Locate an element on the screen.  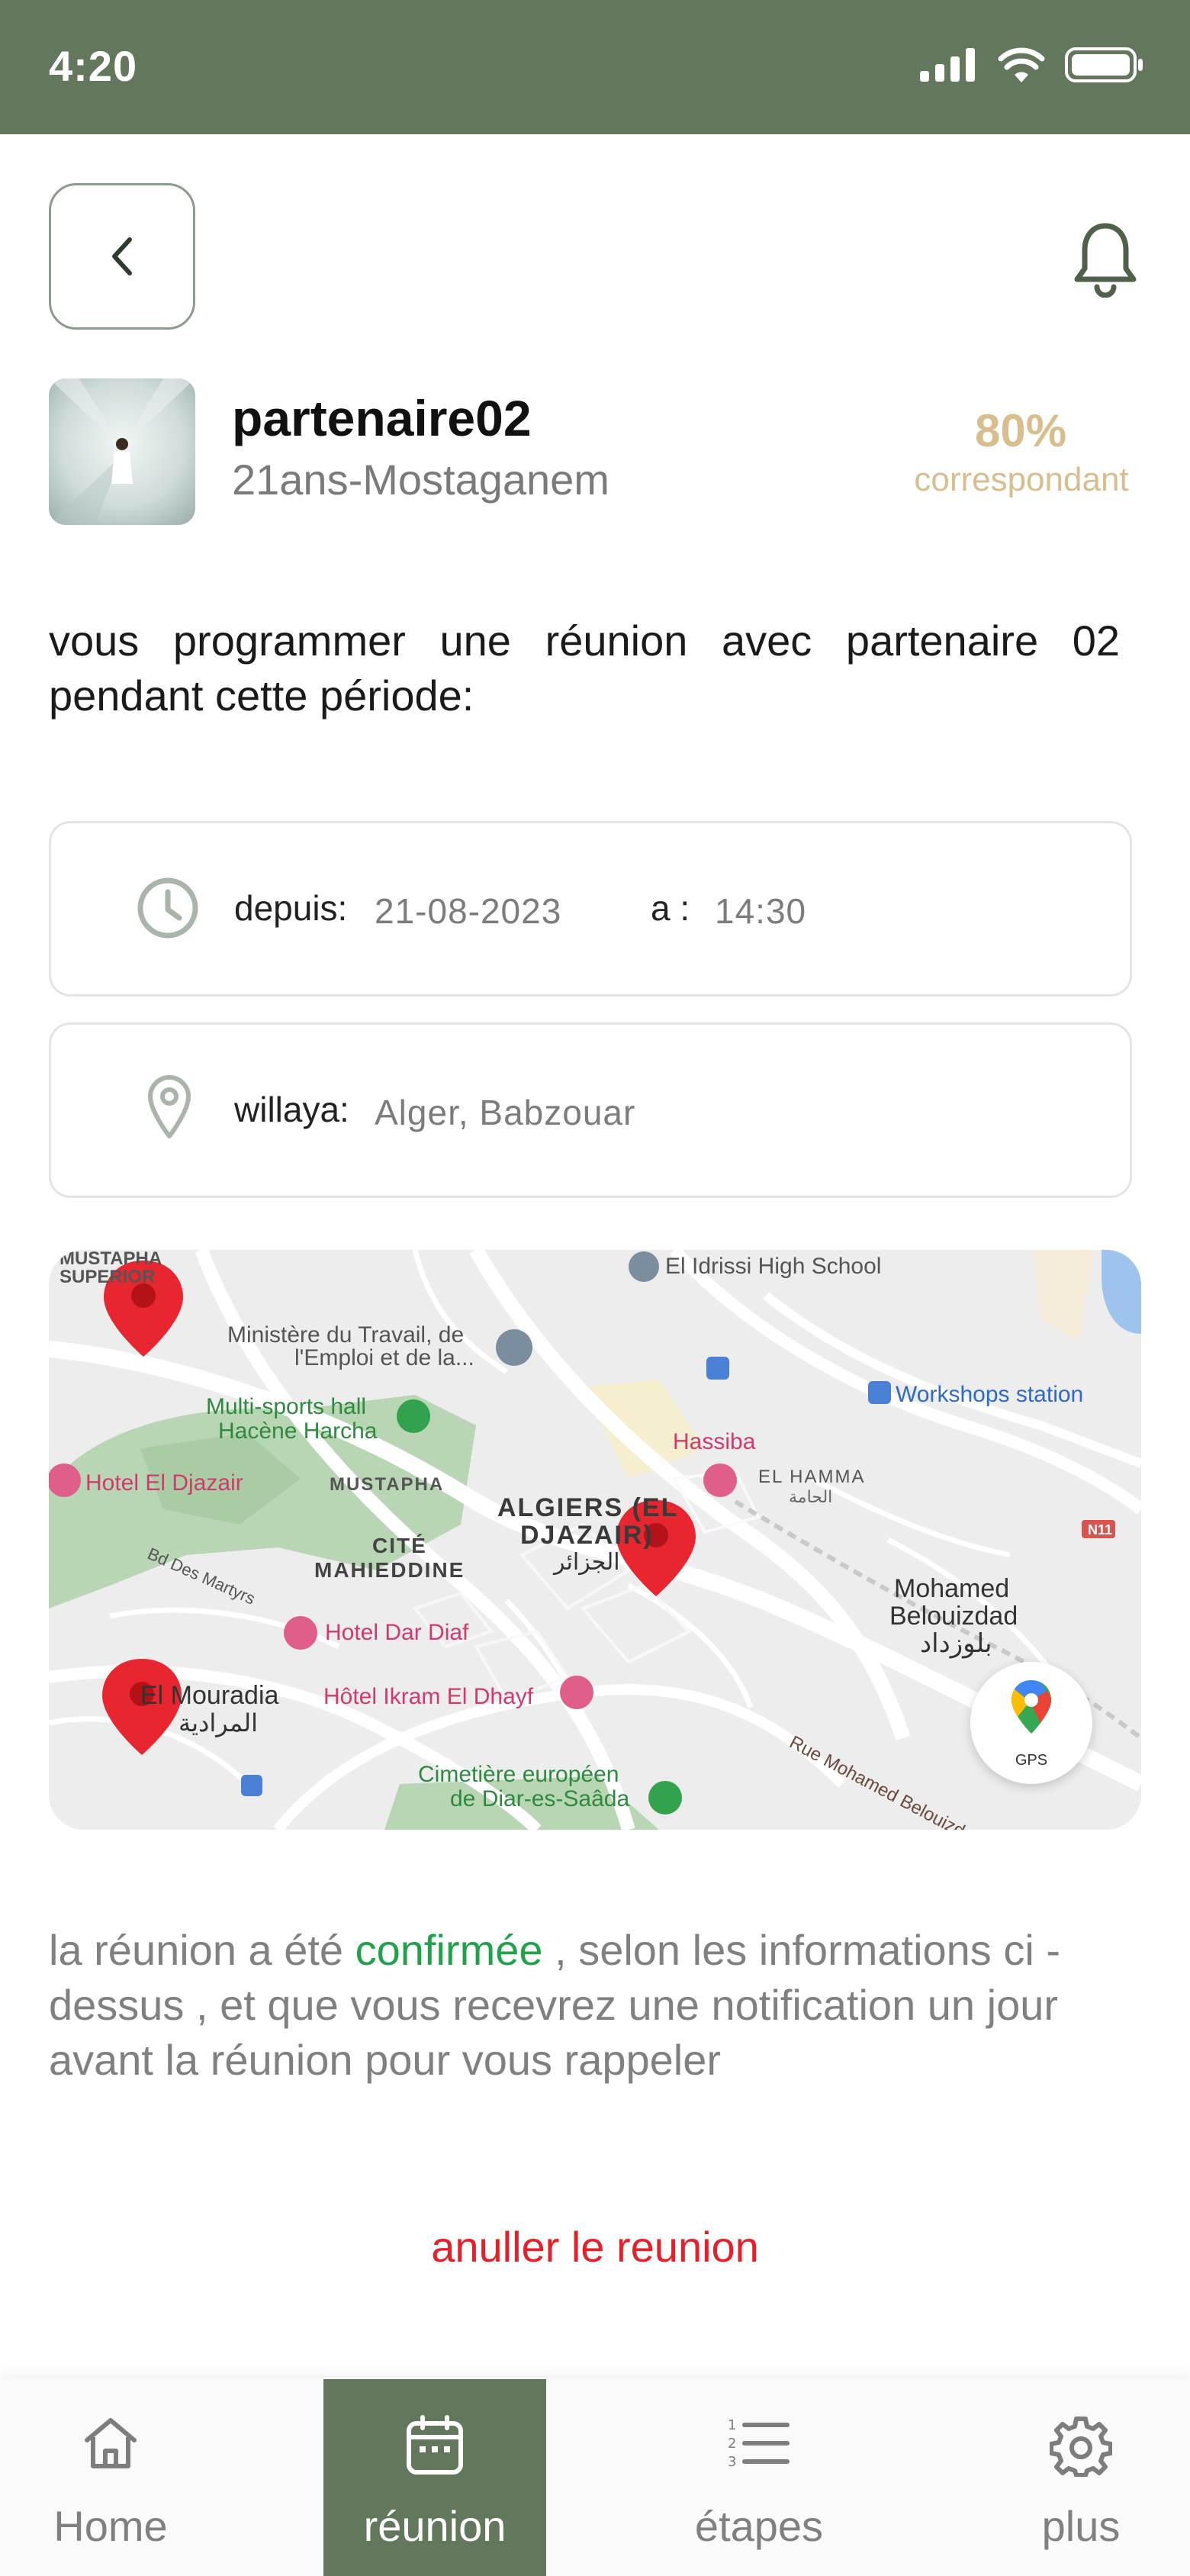
status-icons is located at coordinates (1032, 64).